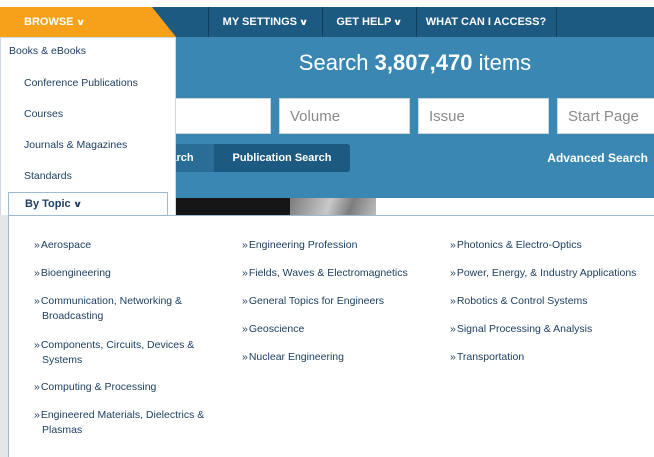 This screenshot has width=654, height=457. Describe the element at coordinates (49, 22) in the screenshot. I see `browse-label: BROWSE` at that location.